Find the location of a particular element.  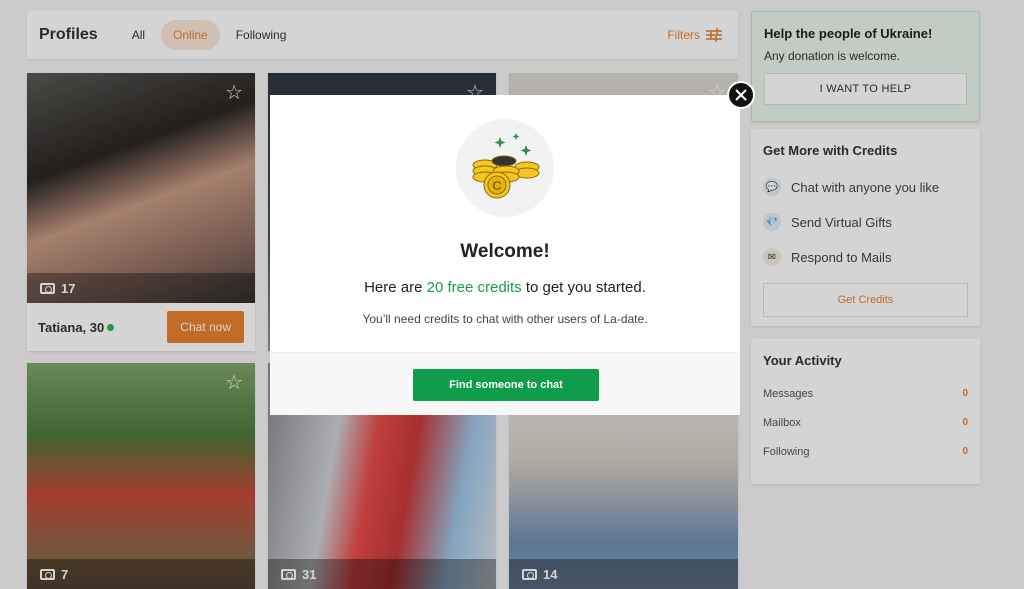

find-someone-button: Find someone to chat is located at coordinates (506, 385).